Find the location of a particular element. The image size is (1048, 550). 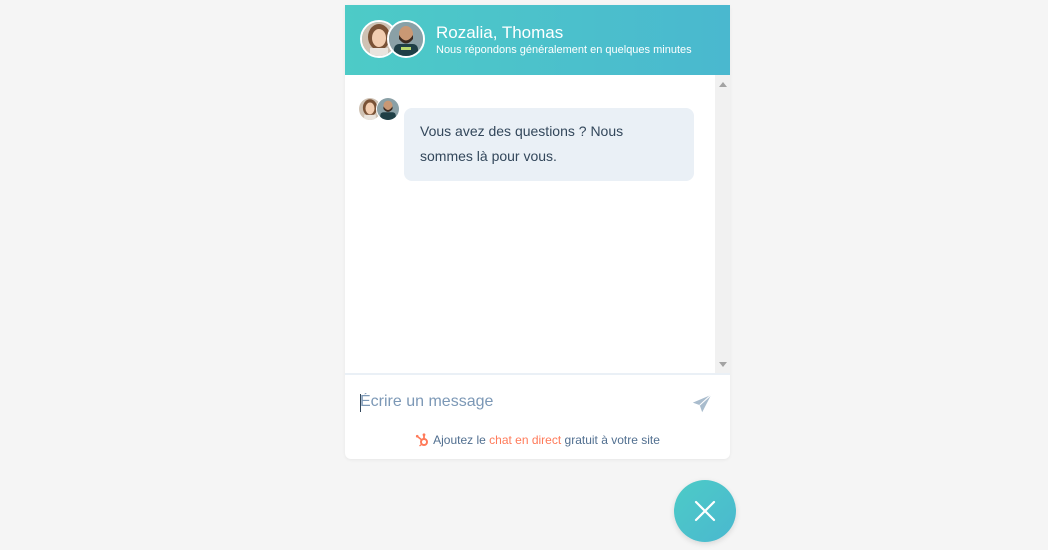

text-caret is located at coordinates (360, 403).